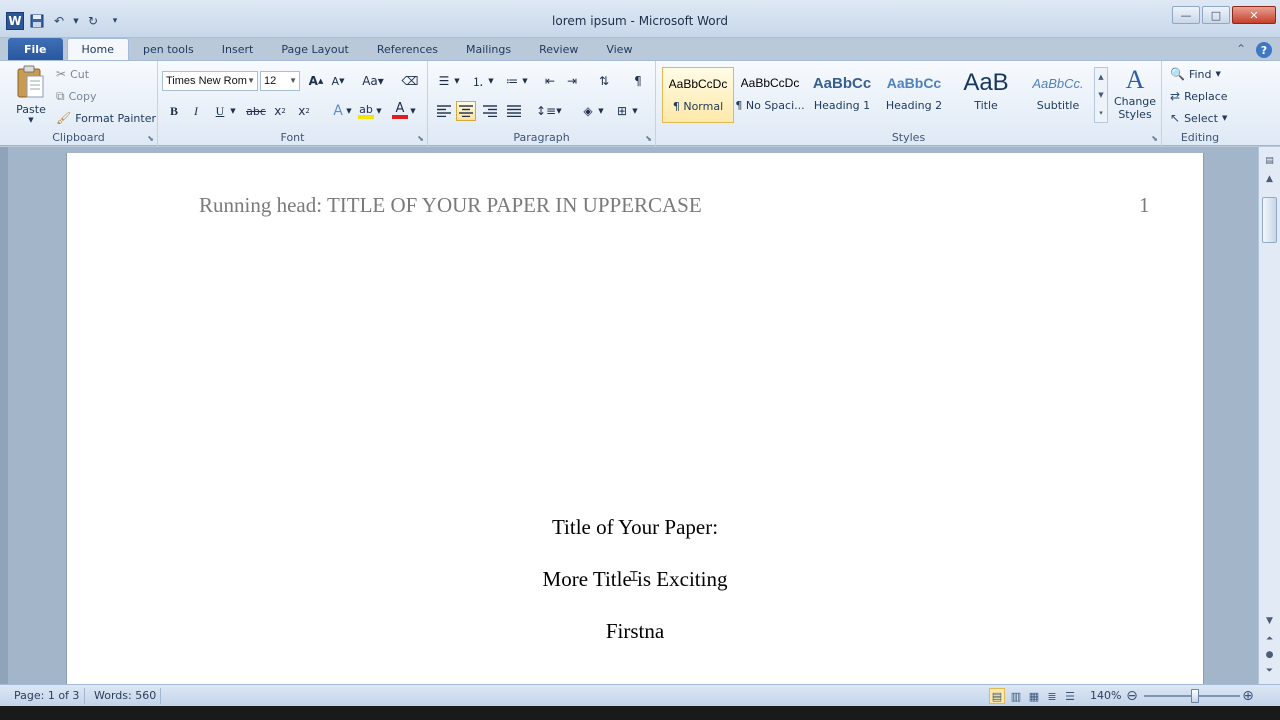 The height and width of the screenshot is (720, 1280). What do you see at coordinates (635, 631) in the screenshot?
I see `author-name: Firstna` at bounding box center [635, 631].